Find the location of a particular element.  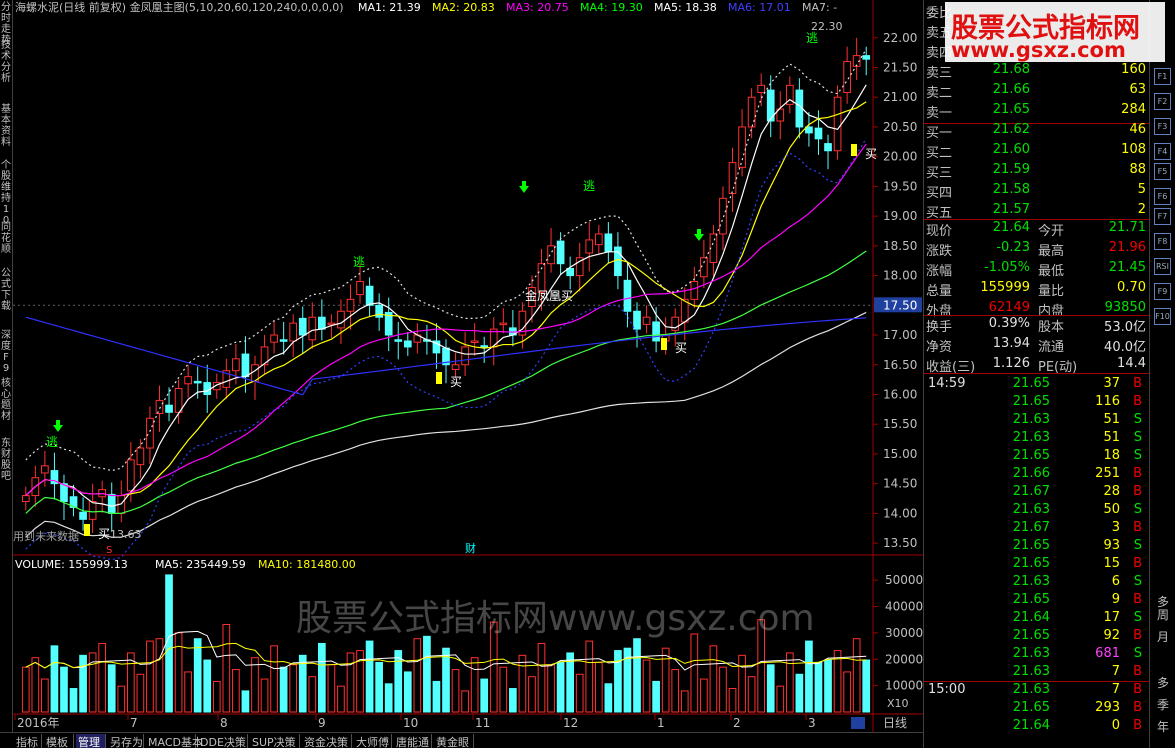

bottom-tab: MACD基本 is located at coordinates (174, 741).